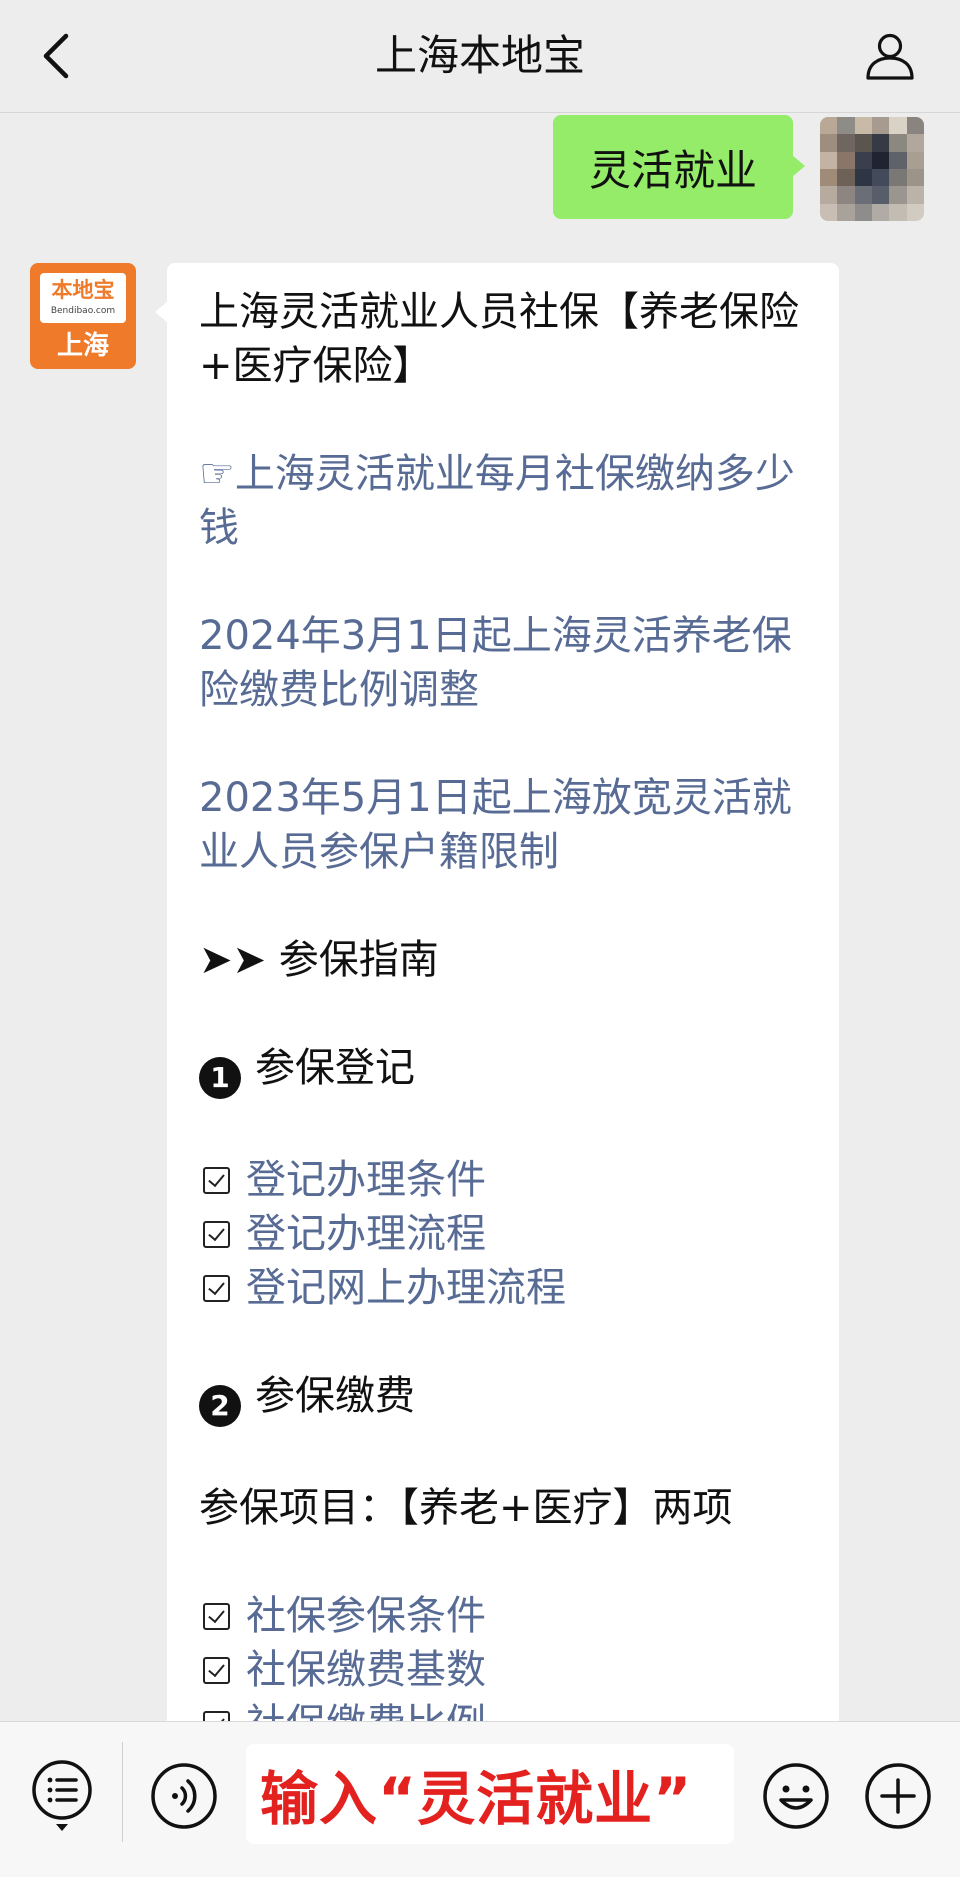 The height and width of the screenshot is (1877, 960). Describe the element at coordinates (504, 1398) in the screenshot. I see `section-2-heading: 2 参保缴费` at that location.